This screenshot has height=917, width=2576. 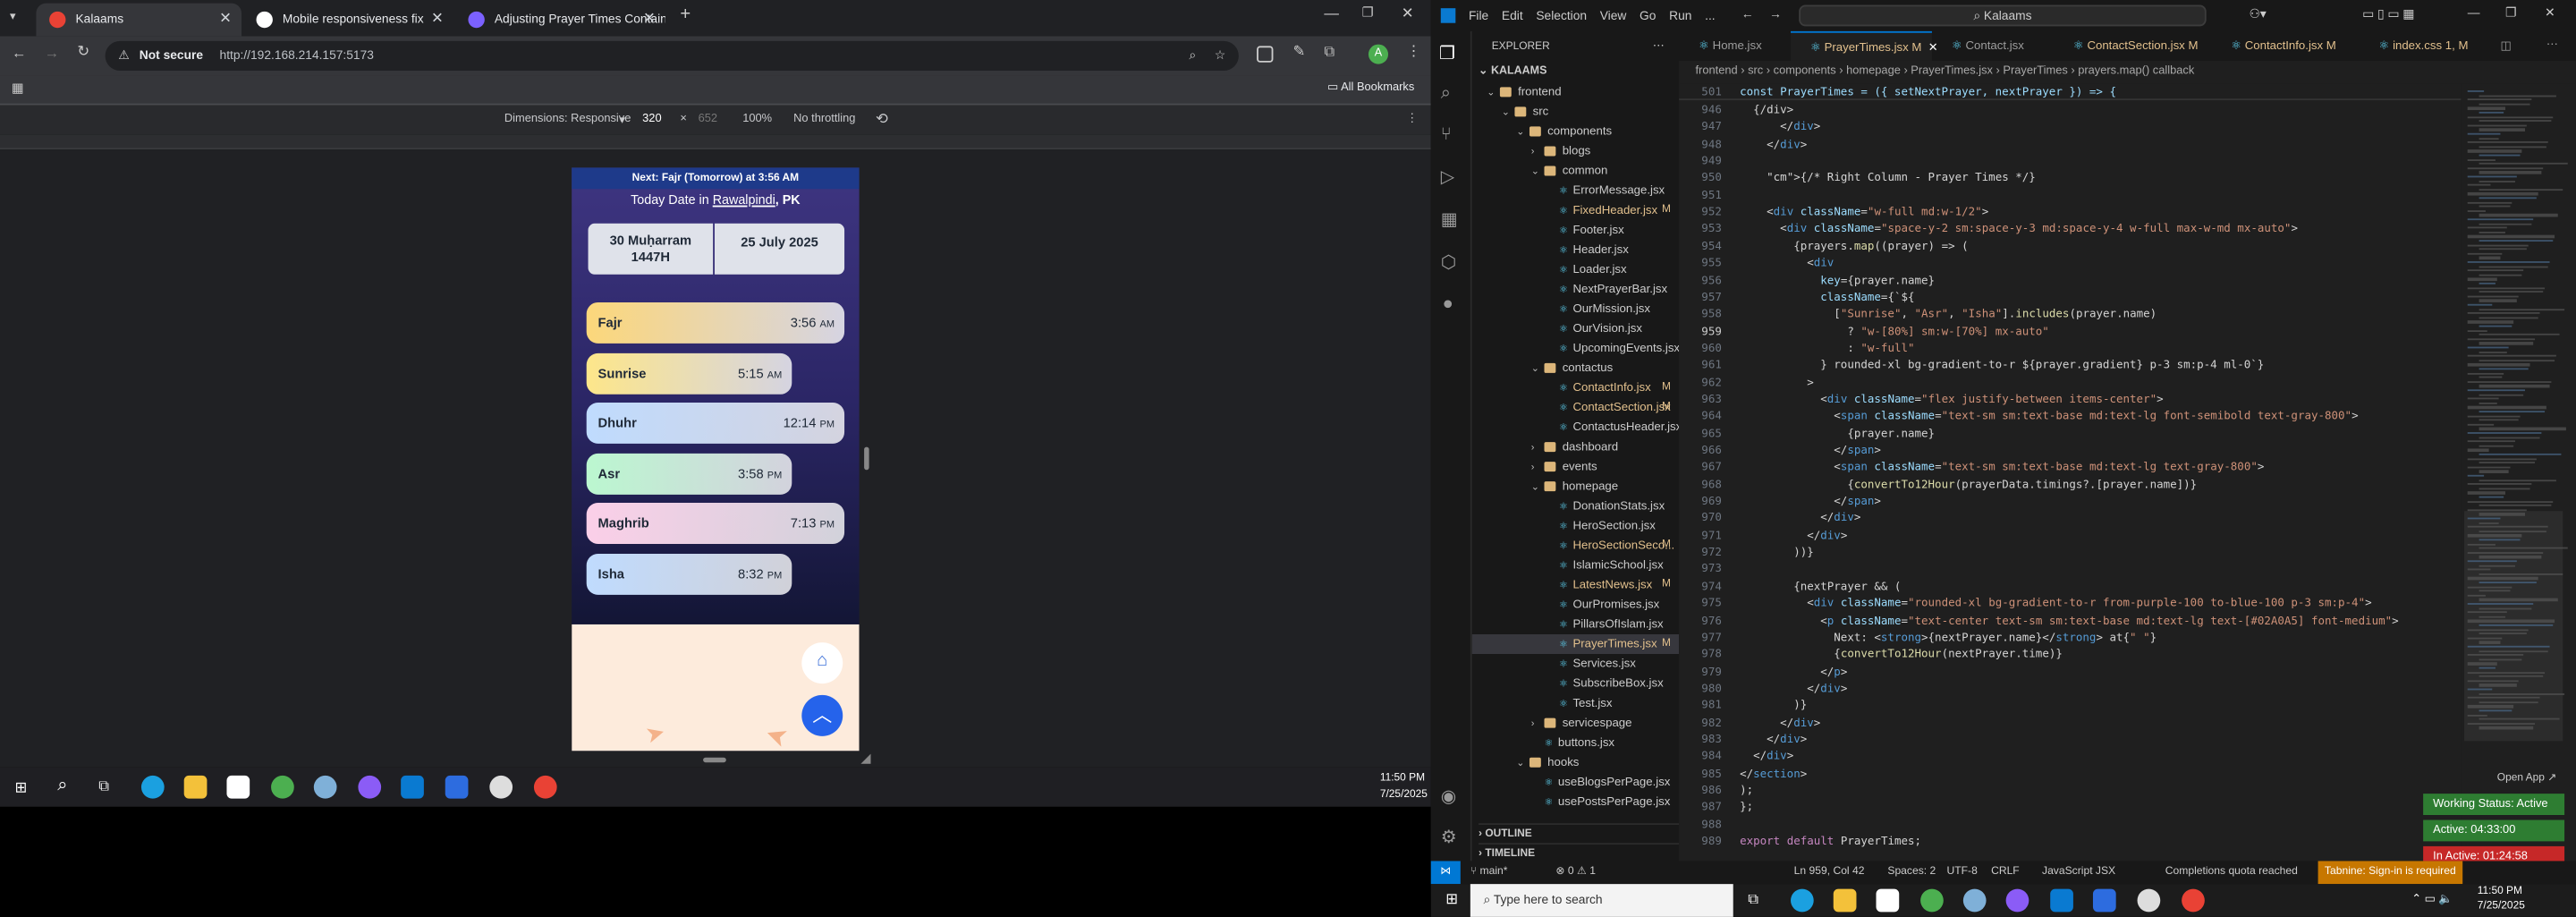 What do you see at coordinates (824, 120) in the screenshot?
I see `throttle-select: No throttling` at bounding box center [824, 120].